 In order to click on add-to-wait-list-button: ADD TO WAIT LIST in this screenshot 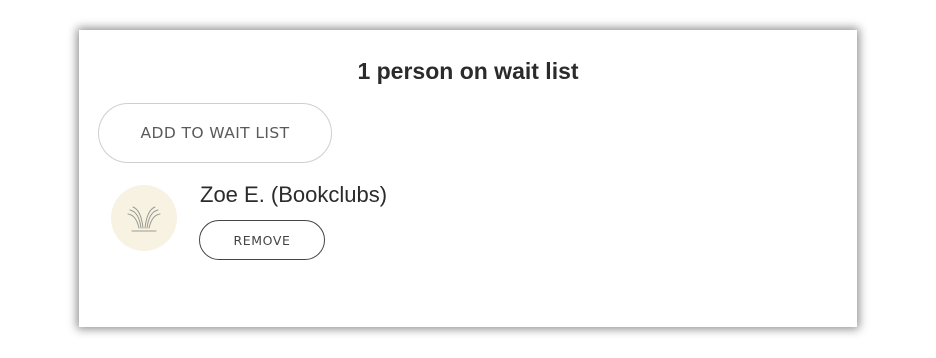, I will do `click(215, 133)`.